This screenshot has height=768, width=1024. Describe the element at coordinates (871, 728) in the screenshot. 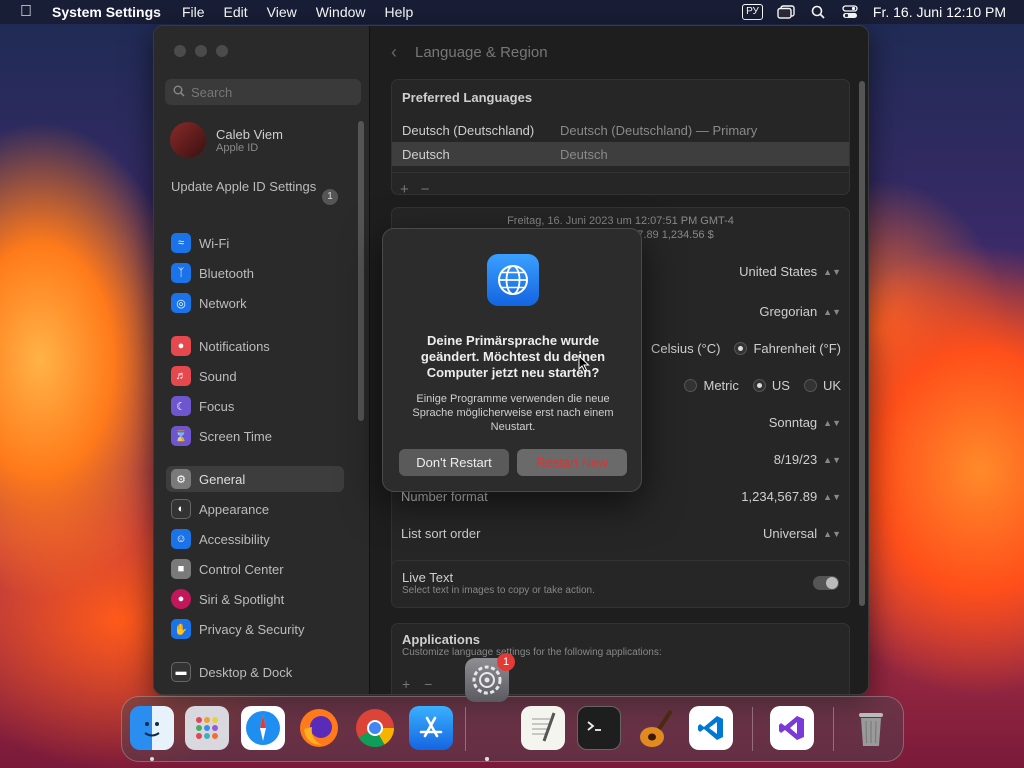

I see `dock-trash-icon` at that location.